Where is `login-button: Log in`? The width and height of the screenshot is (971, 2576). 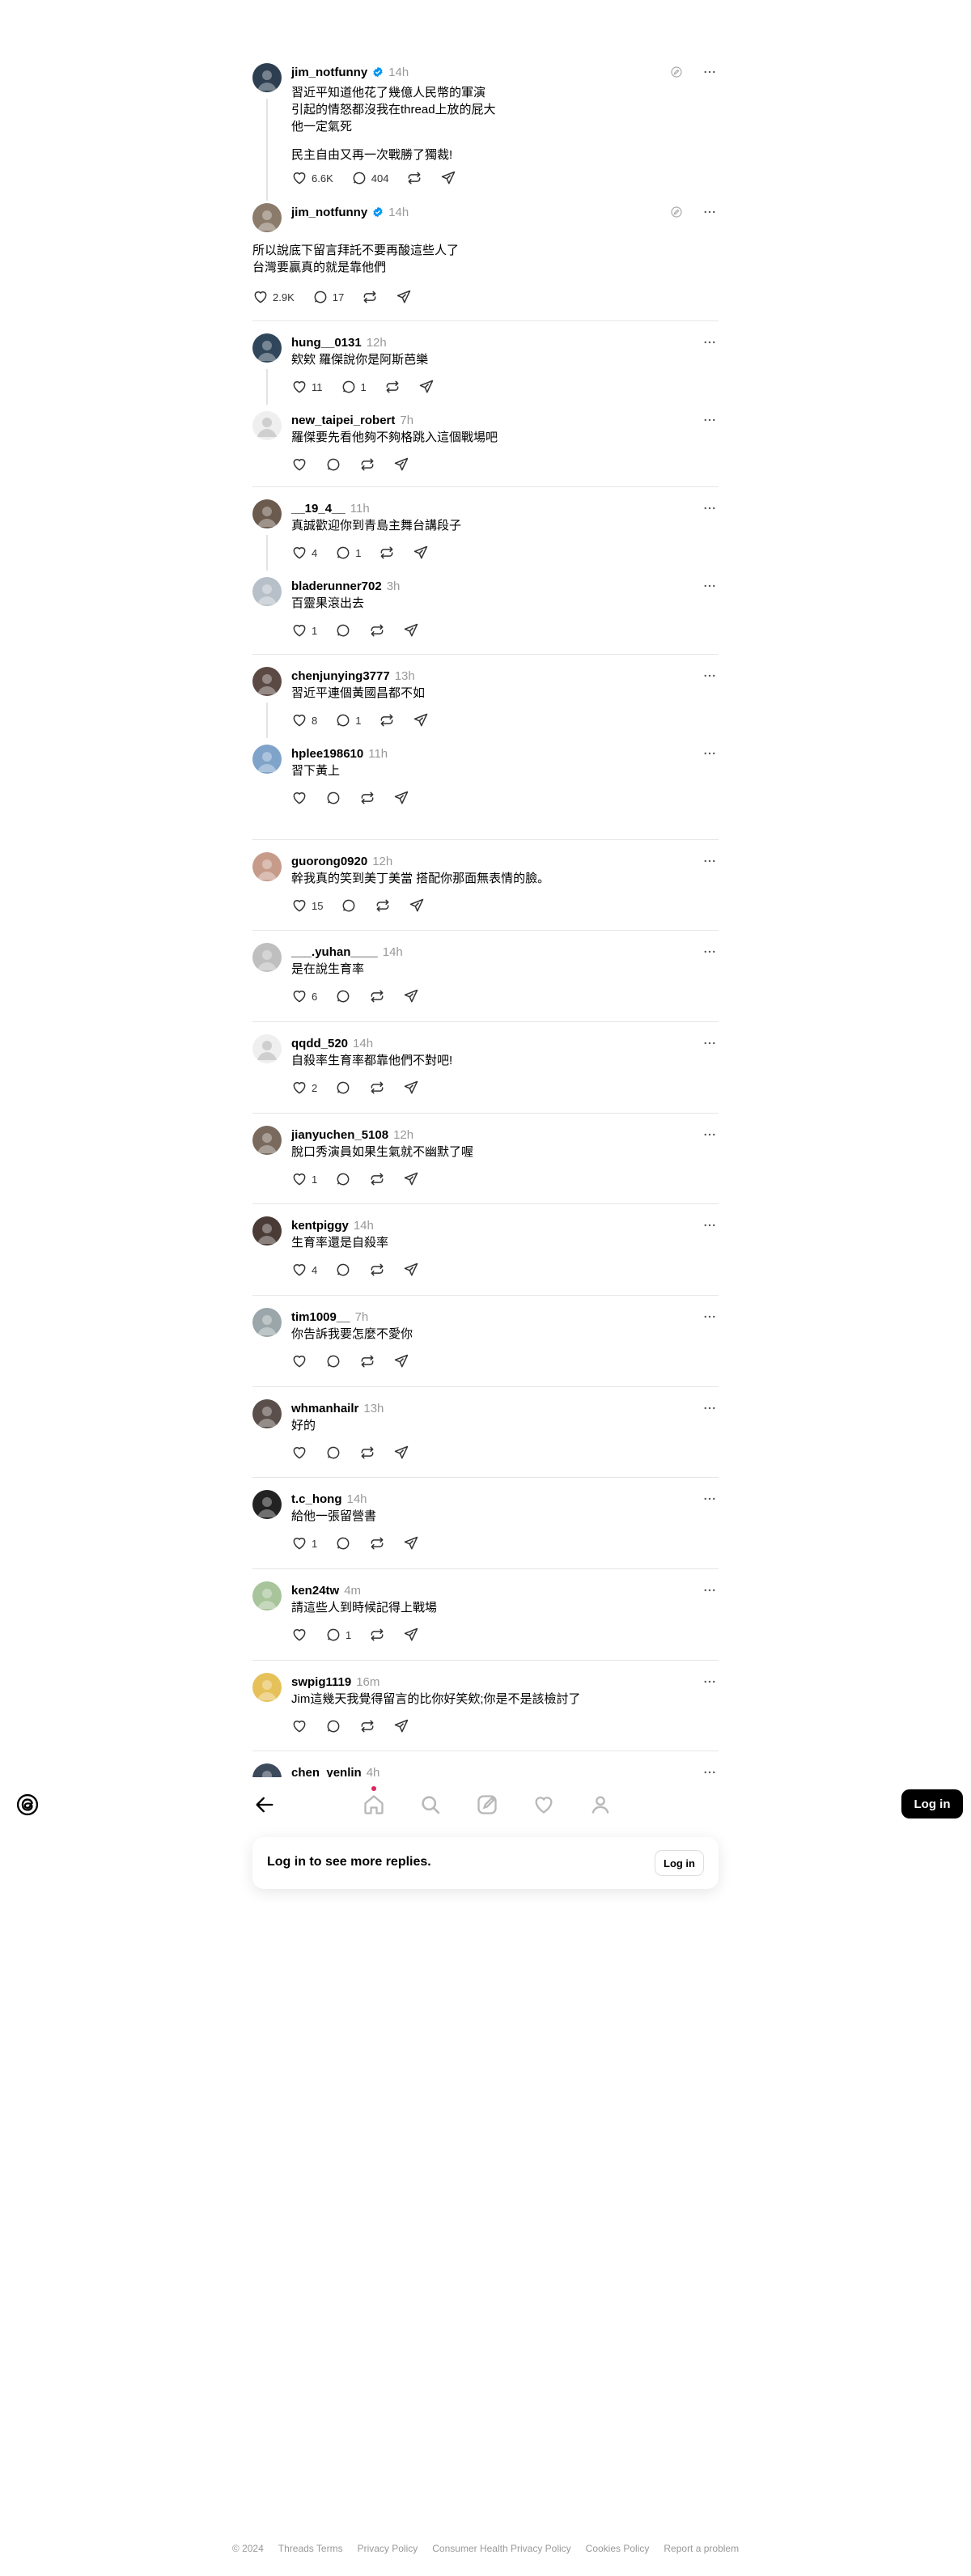
login-button: Log in is located at coordinates (932, 1803).